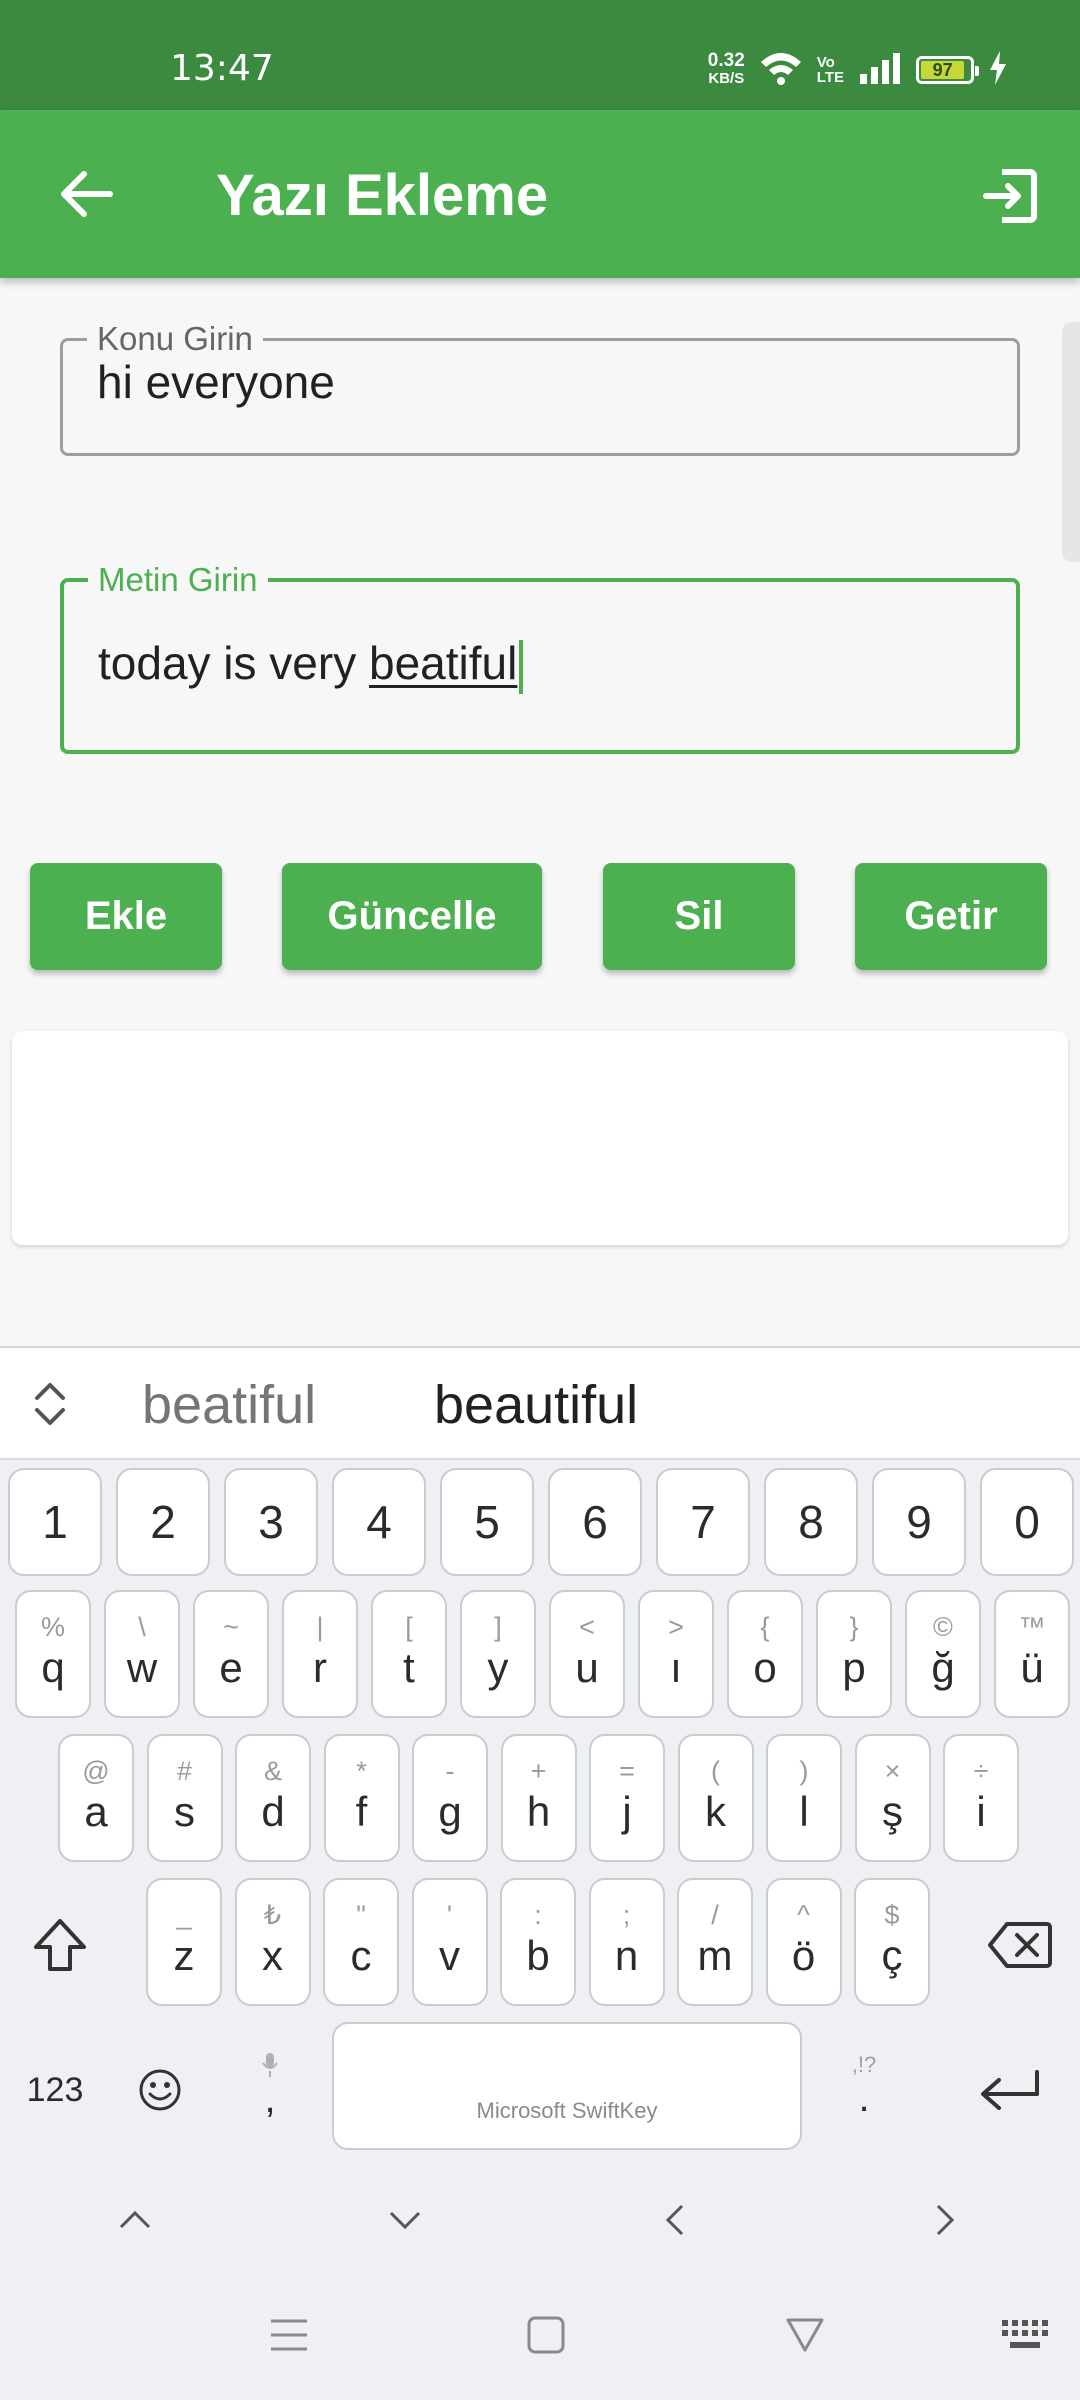  Describe the element at coordinates (272, 1915) in the screenshot. I see `key-secondary-label: ₺` at that location.